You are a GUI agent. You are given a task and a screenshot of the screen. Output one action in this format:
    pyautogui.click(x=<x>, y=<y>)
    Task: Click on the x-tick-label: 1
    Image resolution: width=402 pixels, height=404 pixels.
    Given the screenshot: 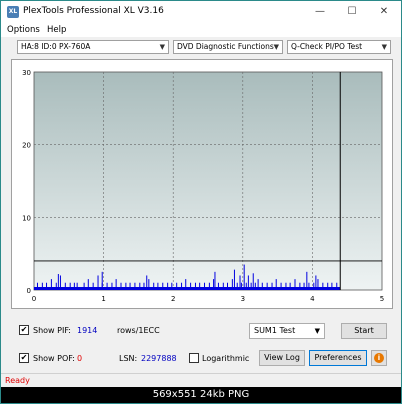 What is the action you would take?
    pyautogui.click(x=103, y=299)
    